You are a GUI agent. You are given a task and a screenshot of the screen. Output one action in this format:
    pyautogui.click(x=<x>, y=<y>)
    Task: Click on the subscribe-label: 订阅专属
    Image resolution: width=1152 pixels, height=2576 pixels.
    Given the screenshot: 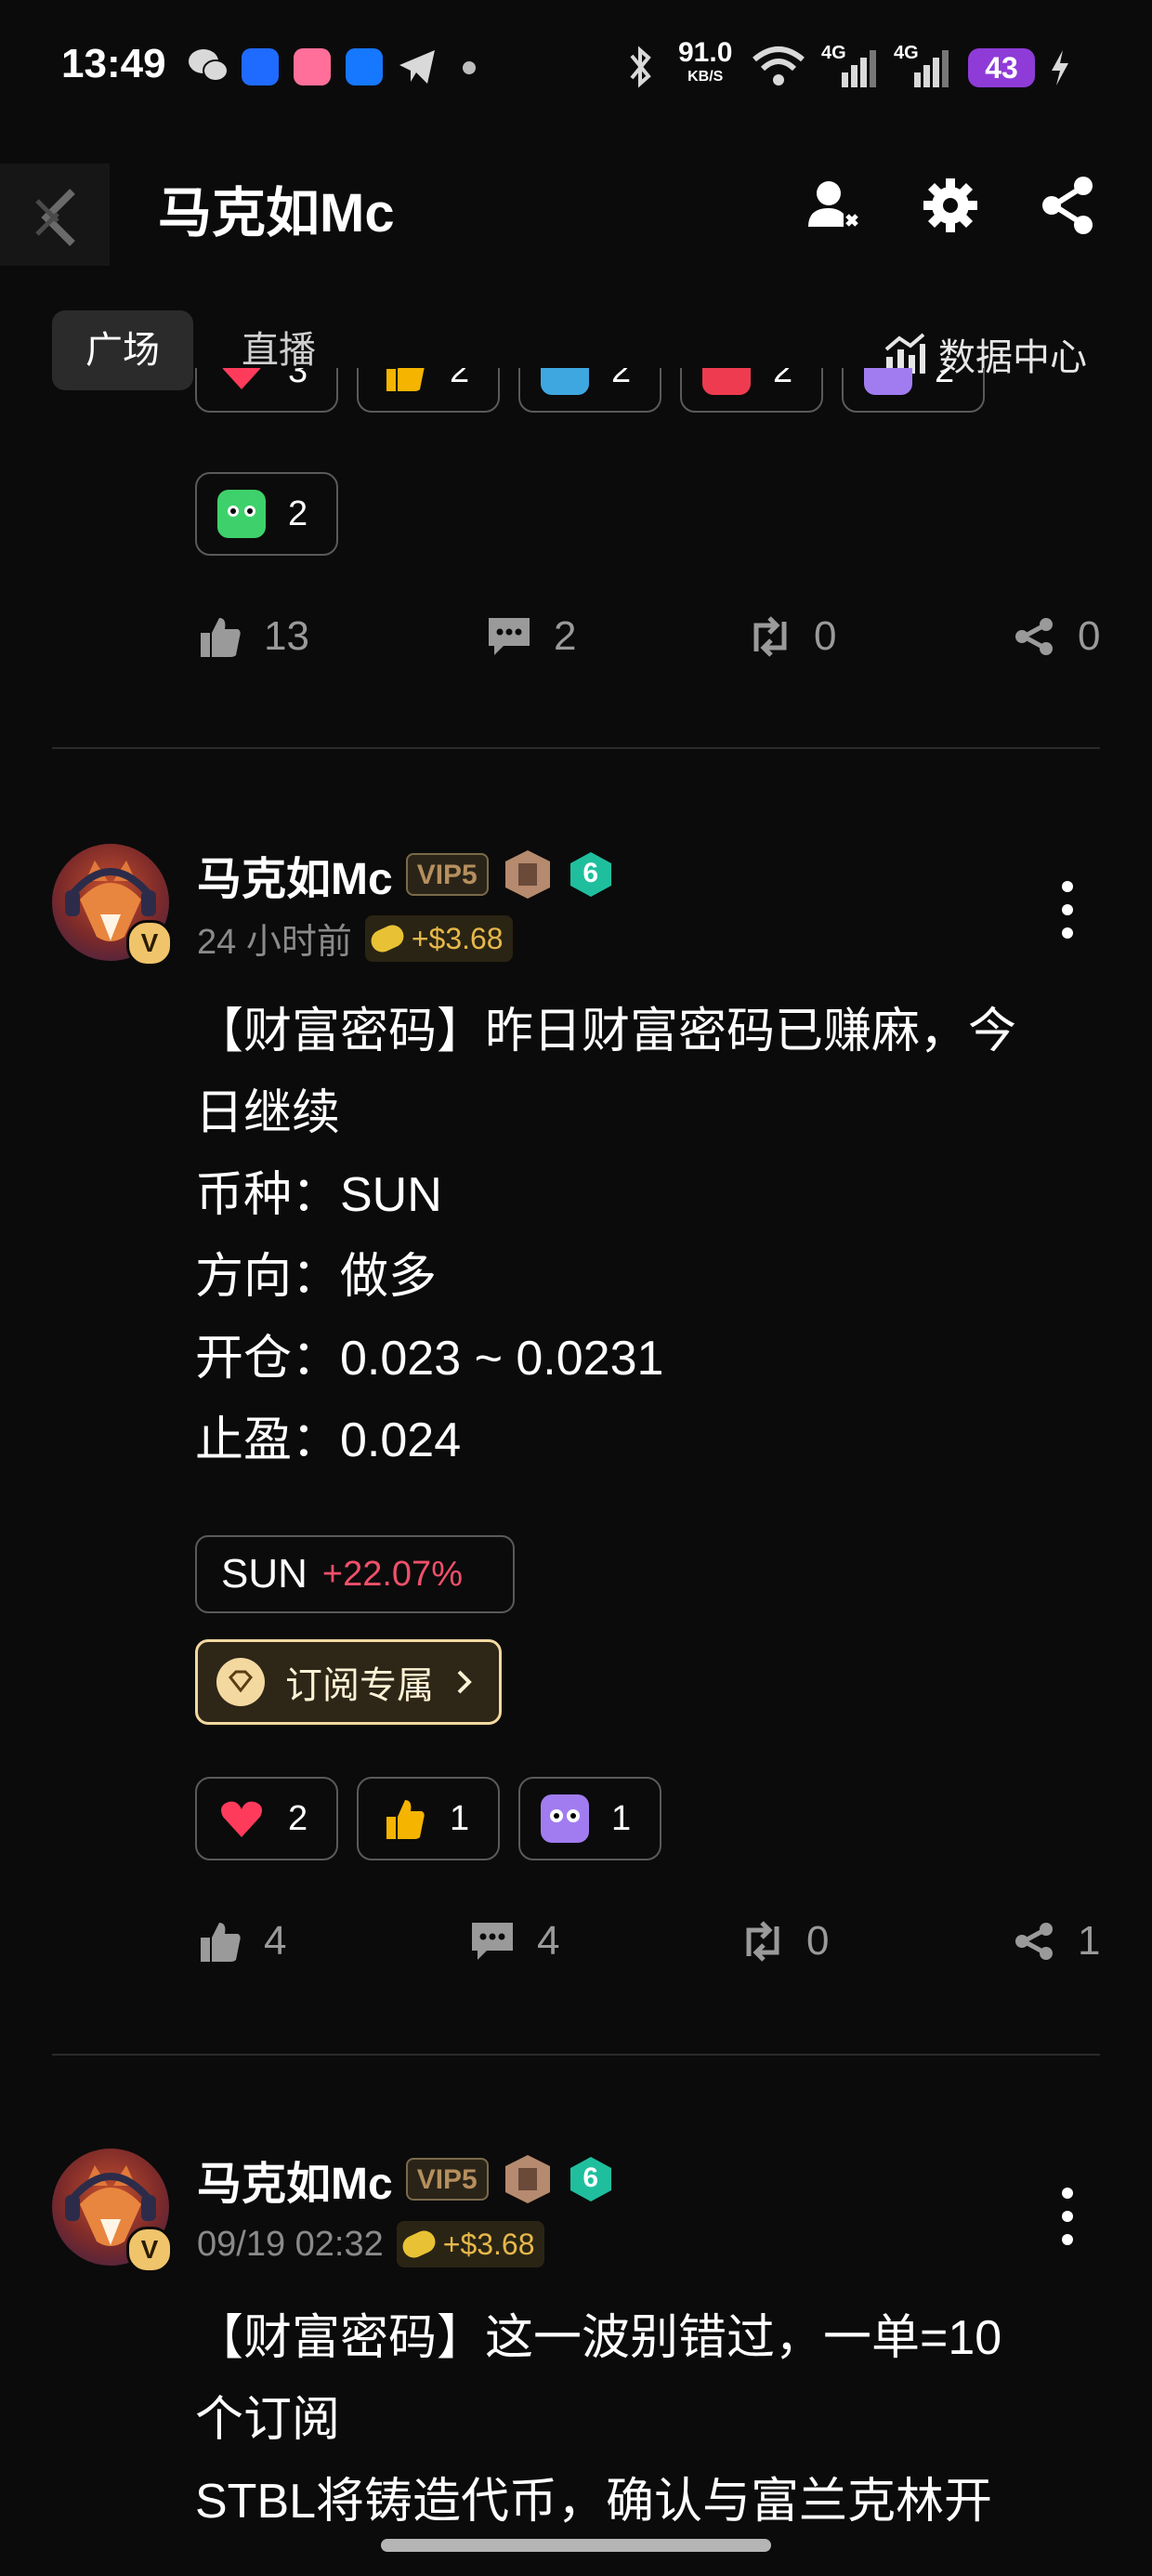 What is the action you would take?
    pyautogui.click(x=359, y=1685)
    